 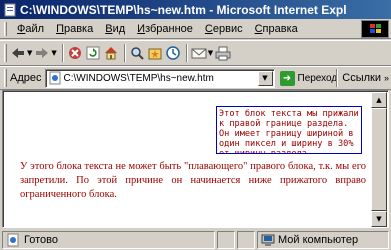 I want to click on search-button, so click(x=137, y=53).